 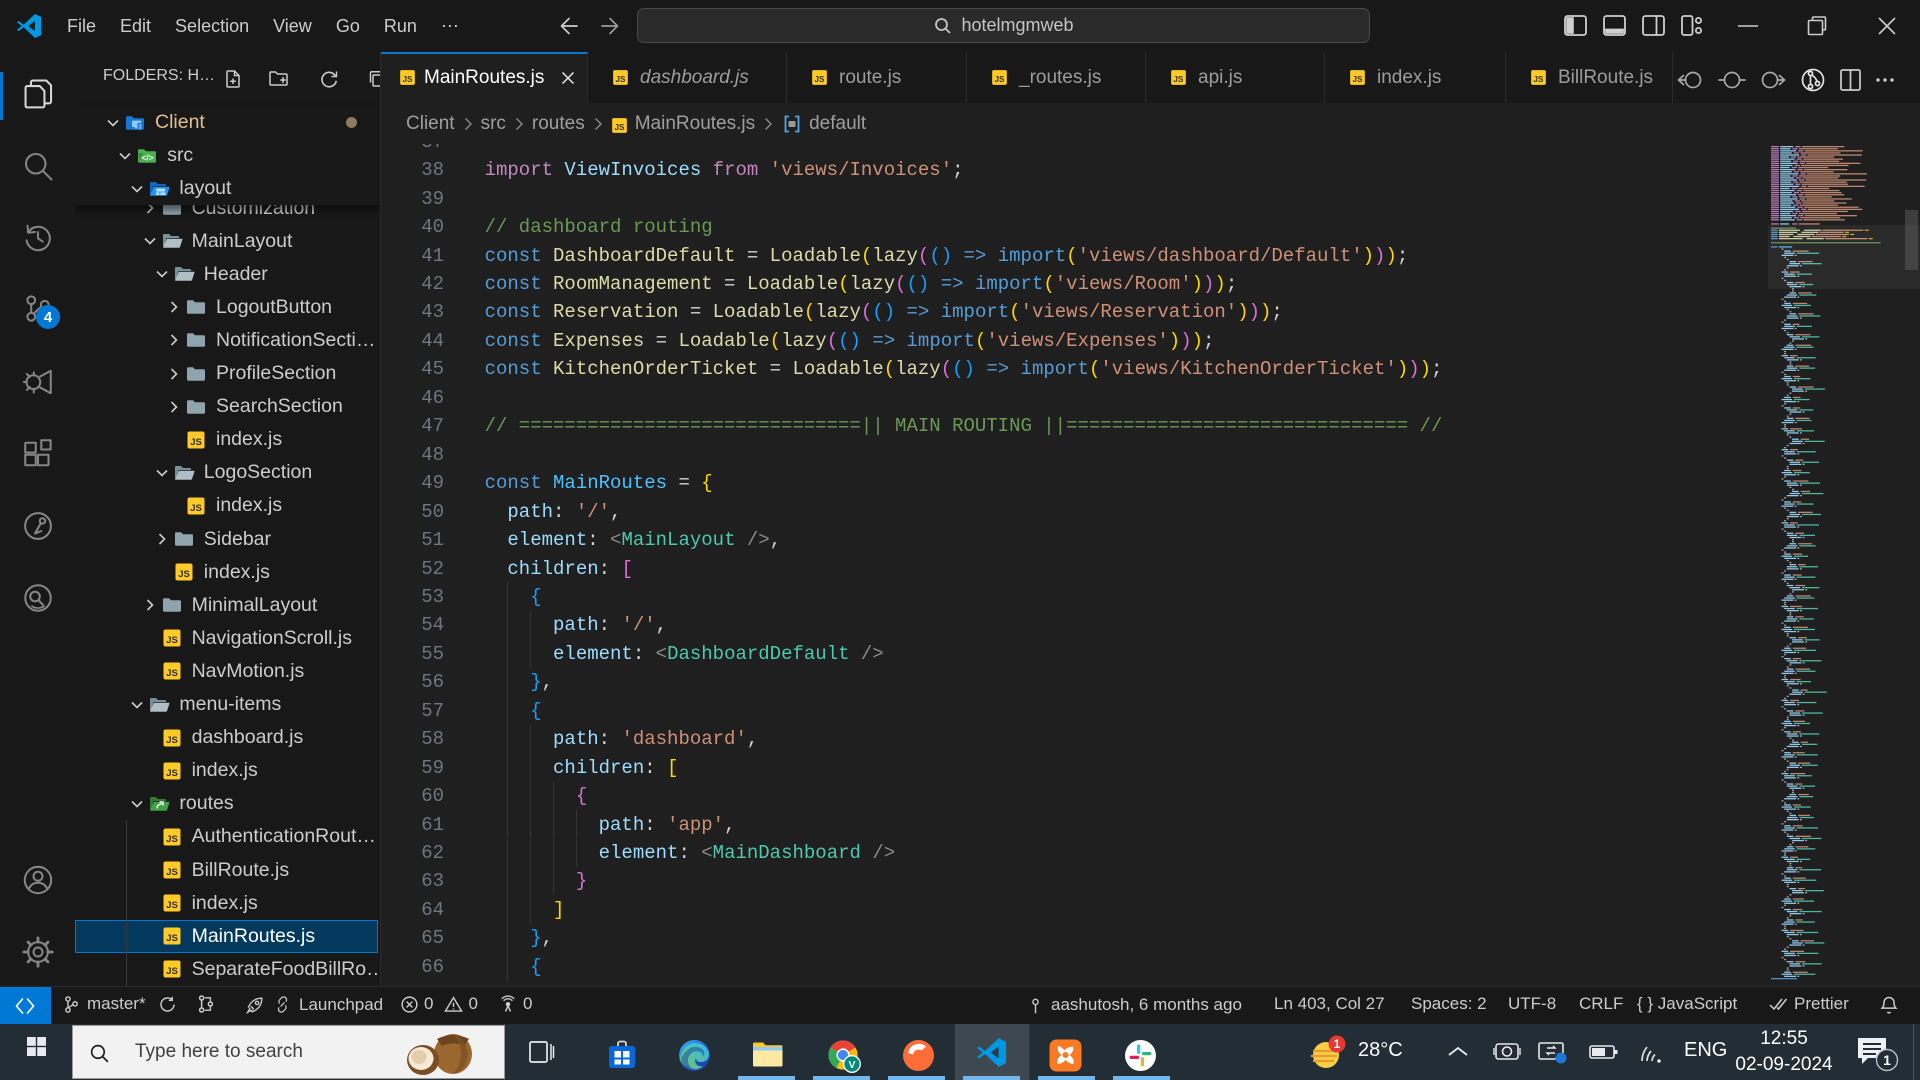 What do you see at coordinates (851, 1065) in the screenshot?
I see `svg-text: V` at bounding box center [851, 1065].